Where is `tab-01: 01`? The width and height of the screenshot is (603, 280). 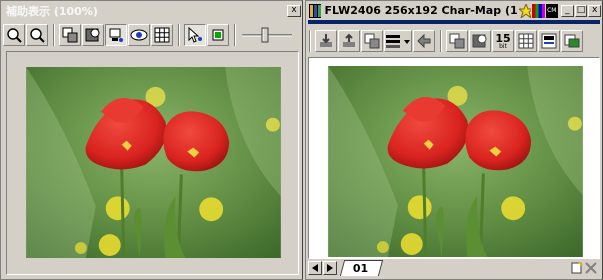
tab-01: 01 is located at coordinates (361, 268).